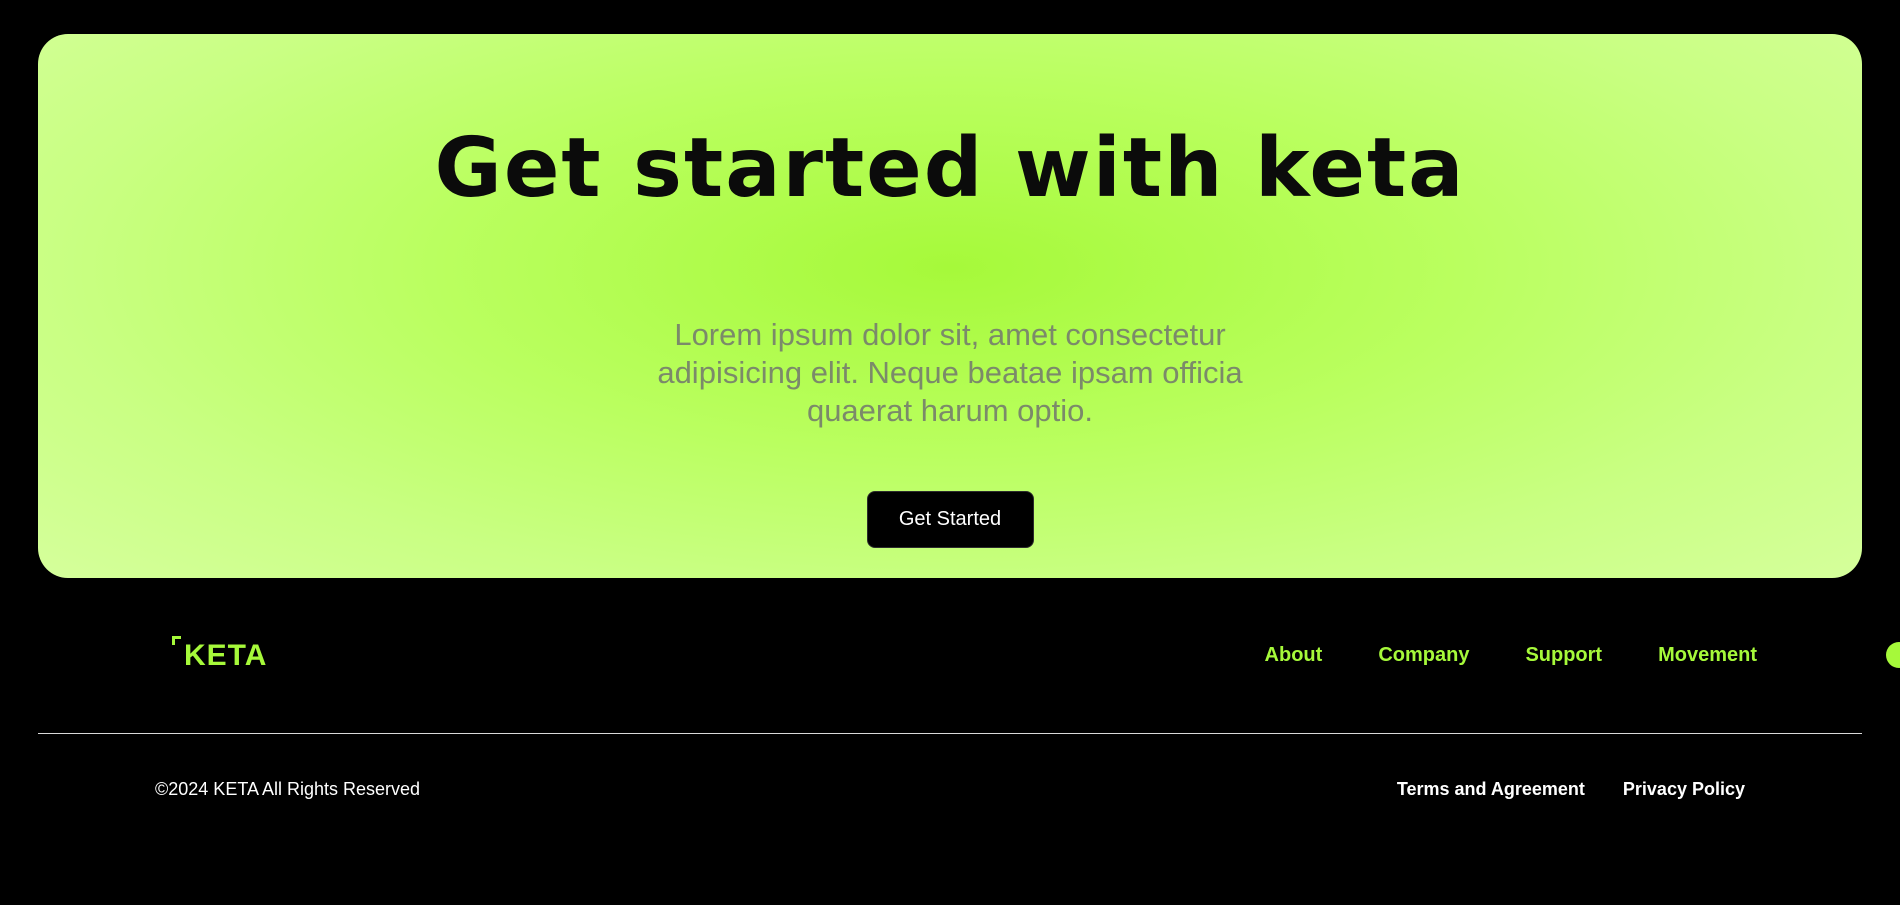 The width and height of the screenshot is (1900, 905). Describe the element at coordinates (1511, 655) in the screenshot. I see `footer-nav: About Company Support Movement` at that location.